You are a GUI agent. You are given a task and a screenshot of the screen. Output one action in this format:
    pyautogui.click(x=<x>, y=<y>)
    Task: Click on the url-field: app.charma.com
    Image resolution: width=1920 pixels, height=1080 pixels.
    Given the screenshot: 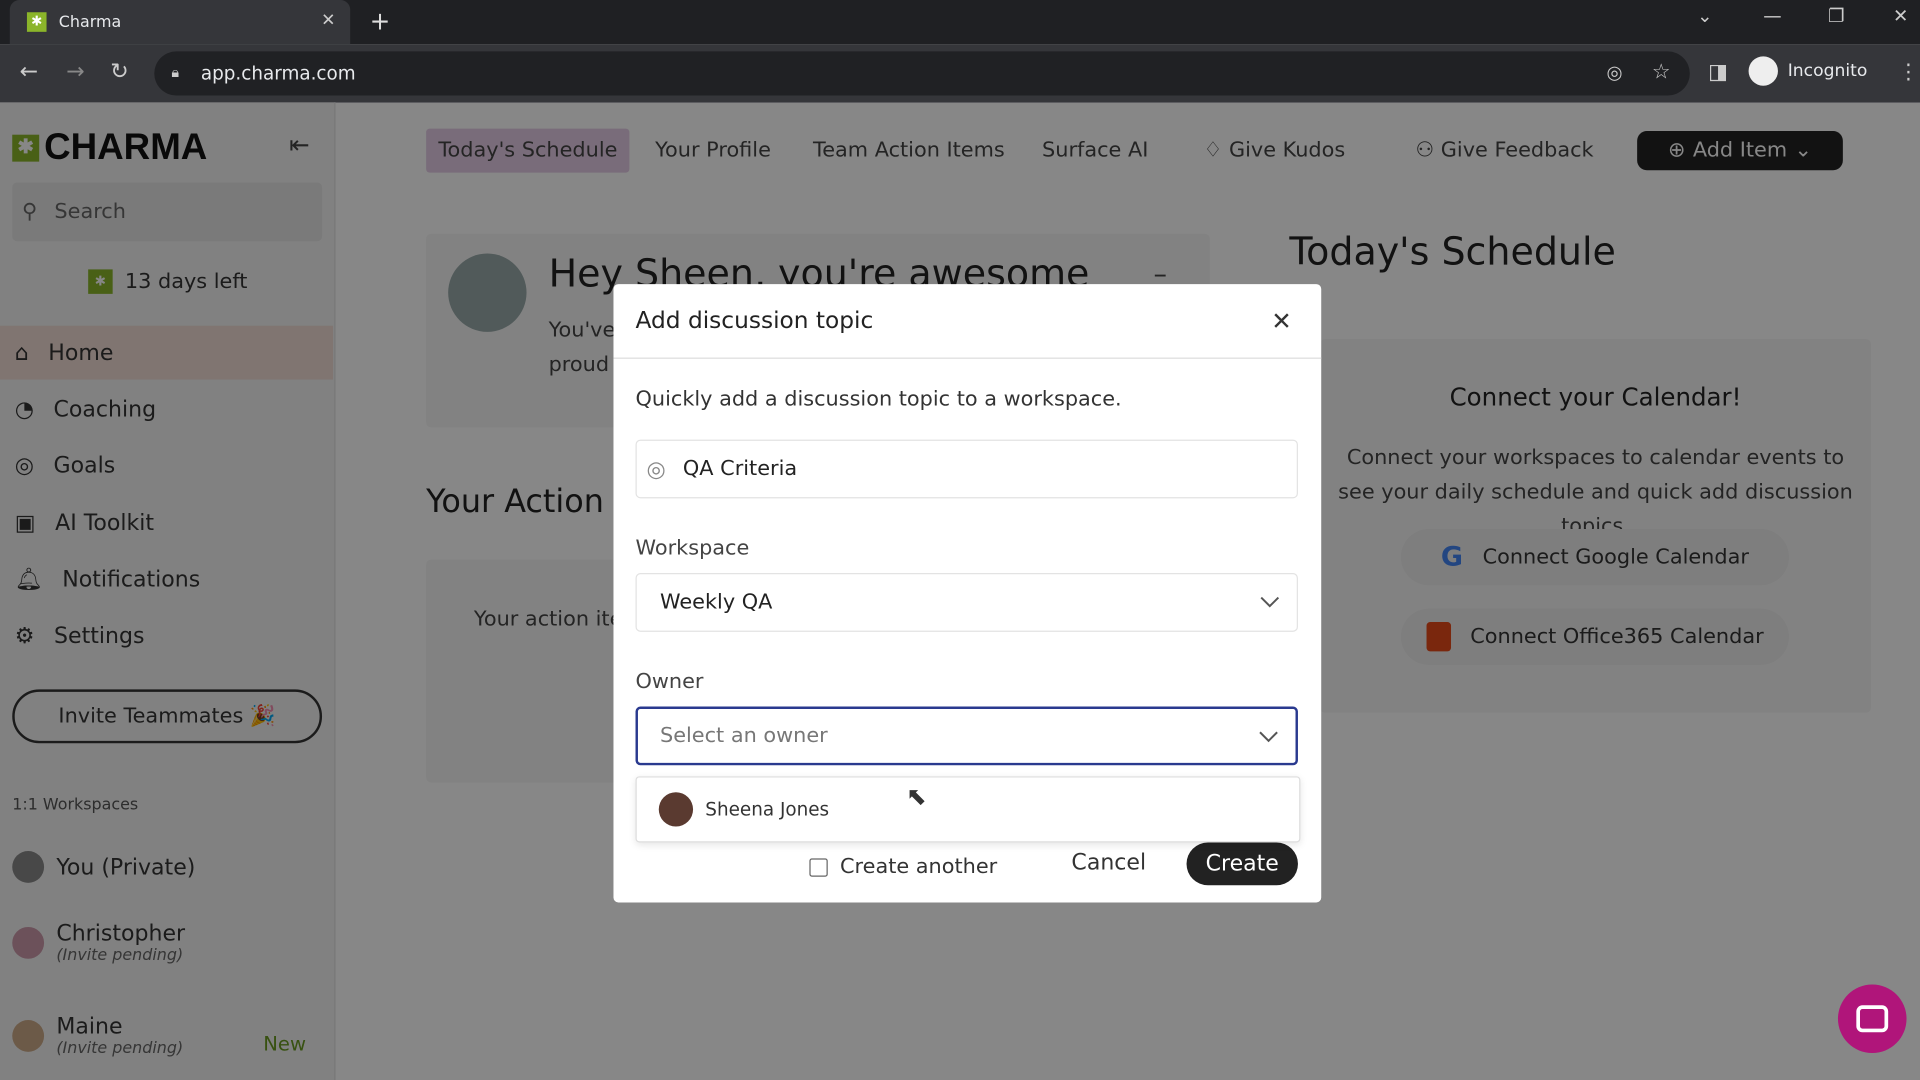 What is the action you would take?
    pyautogui.click(x=922, y=73)
    